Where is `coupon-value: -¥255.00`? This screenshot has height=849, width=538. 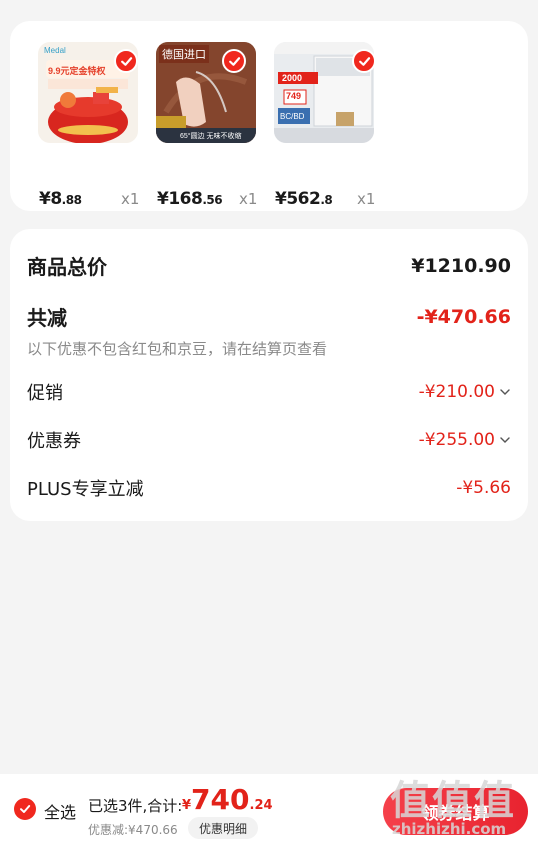 coupon-value: -¥255.00 is located at coordinates (465, 440).